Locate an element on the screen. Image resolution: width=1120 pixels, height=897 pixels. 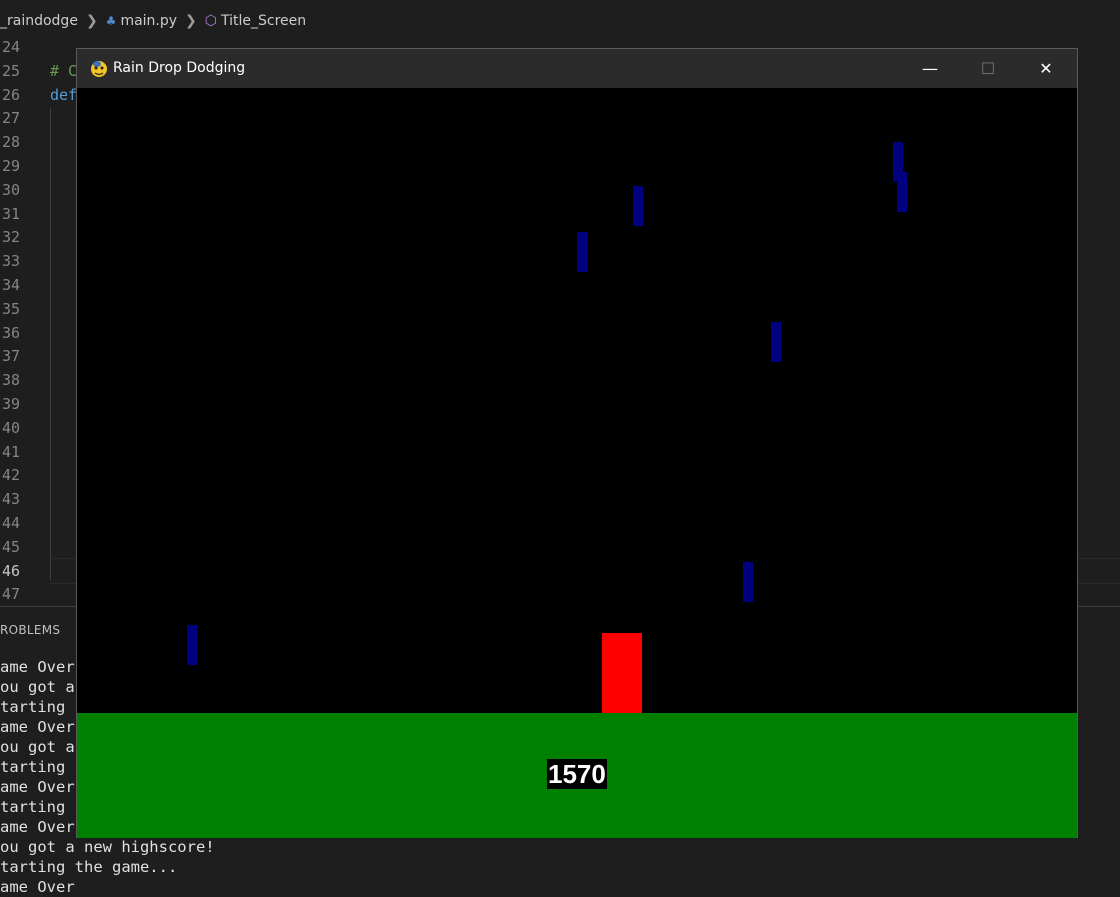
line-number: 29 is located at coordinates (10, 166).